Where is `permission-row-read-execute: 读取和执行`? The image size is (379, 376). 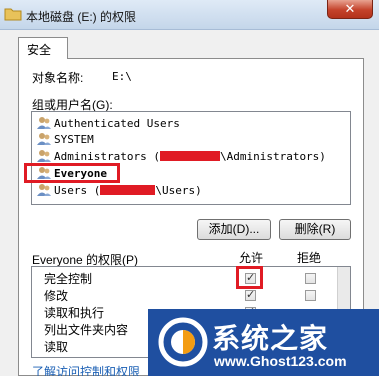 permission-row-read-execute: 读取和执行 is located at coordinates (74, 313).